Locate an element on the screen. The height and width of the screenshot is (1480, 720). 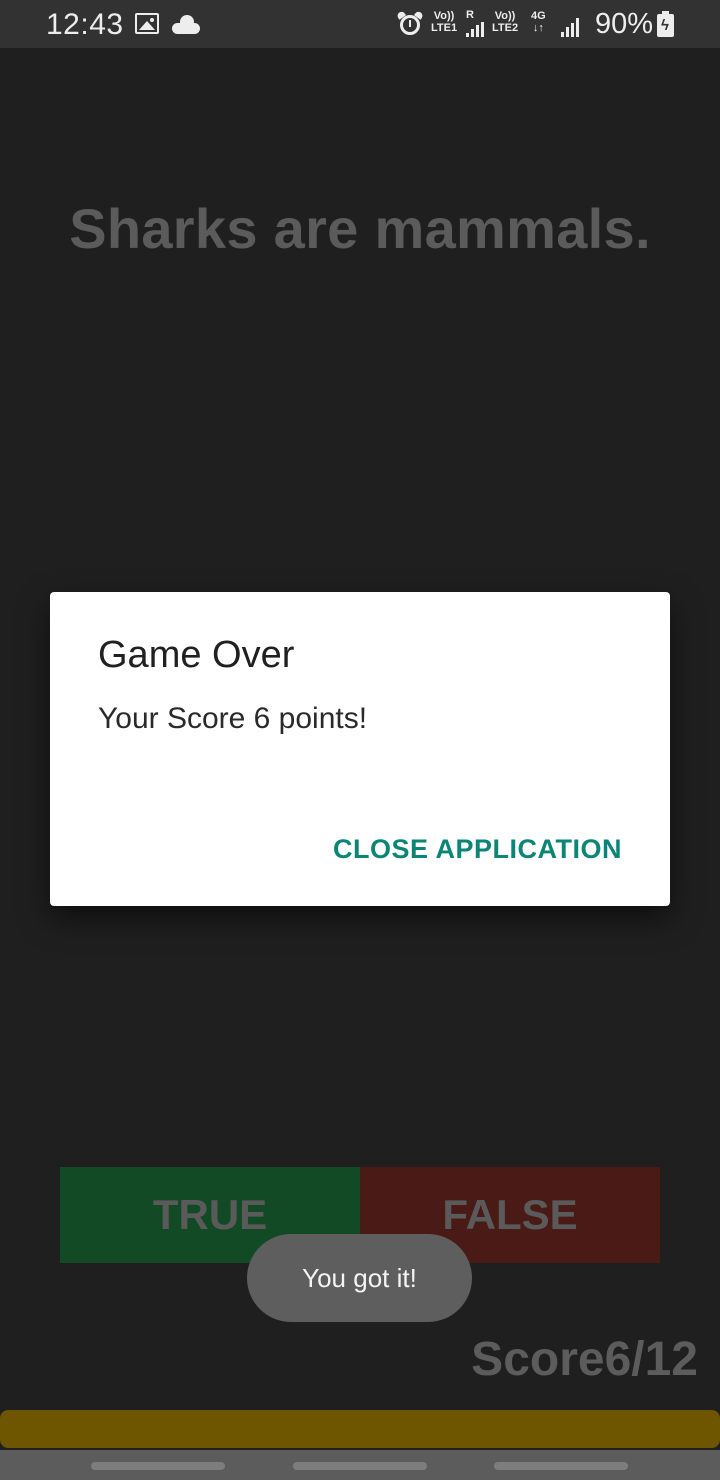
sim2-network: Vo)) LTE2 is located at coordinates (505, 22).